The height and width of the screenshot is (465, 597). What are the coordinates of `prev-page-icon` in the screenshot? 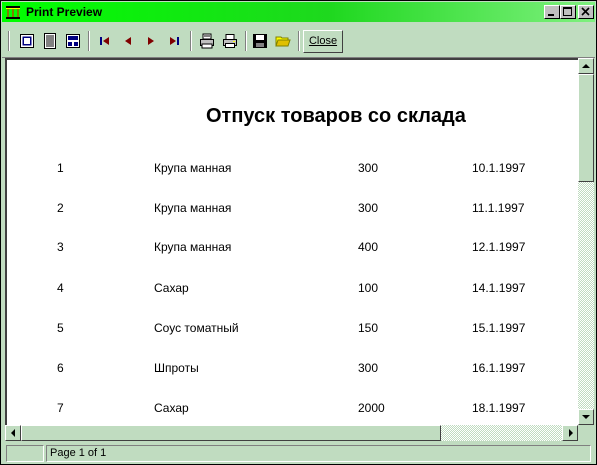 It's located at (128, 41).